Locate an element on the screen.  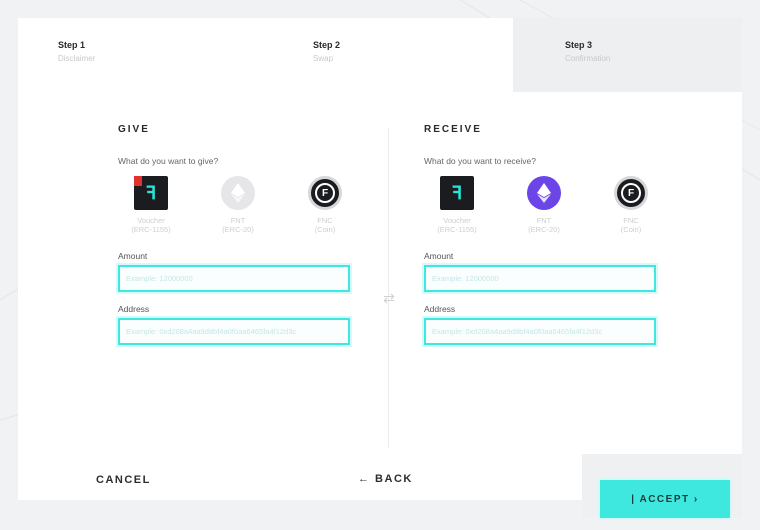
accept-area: | ACCEPT › is located at coordinates (662, 486).